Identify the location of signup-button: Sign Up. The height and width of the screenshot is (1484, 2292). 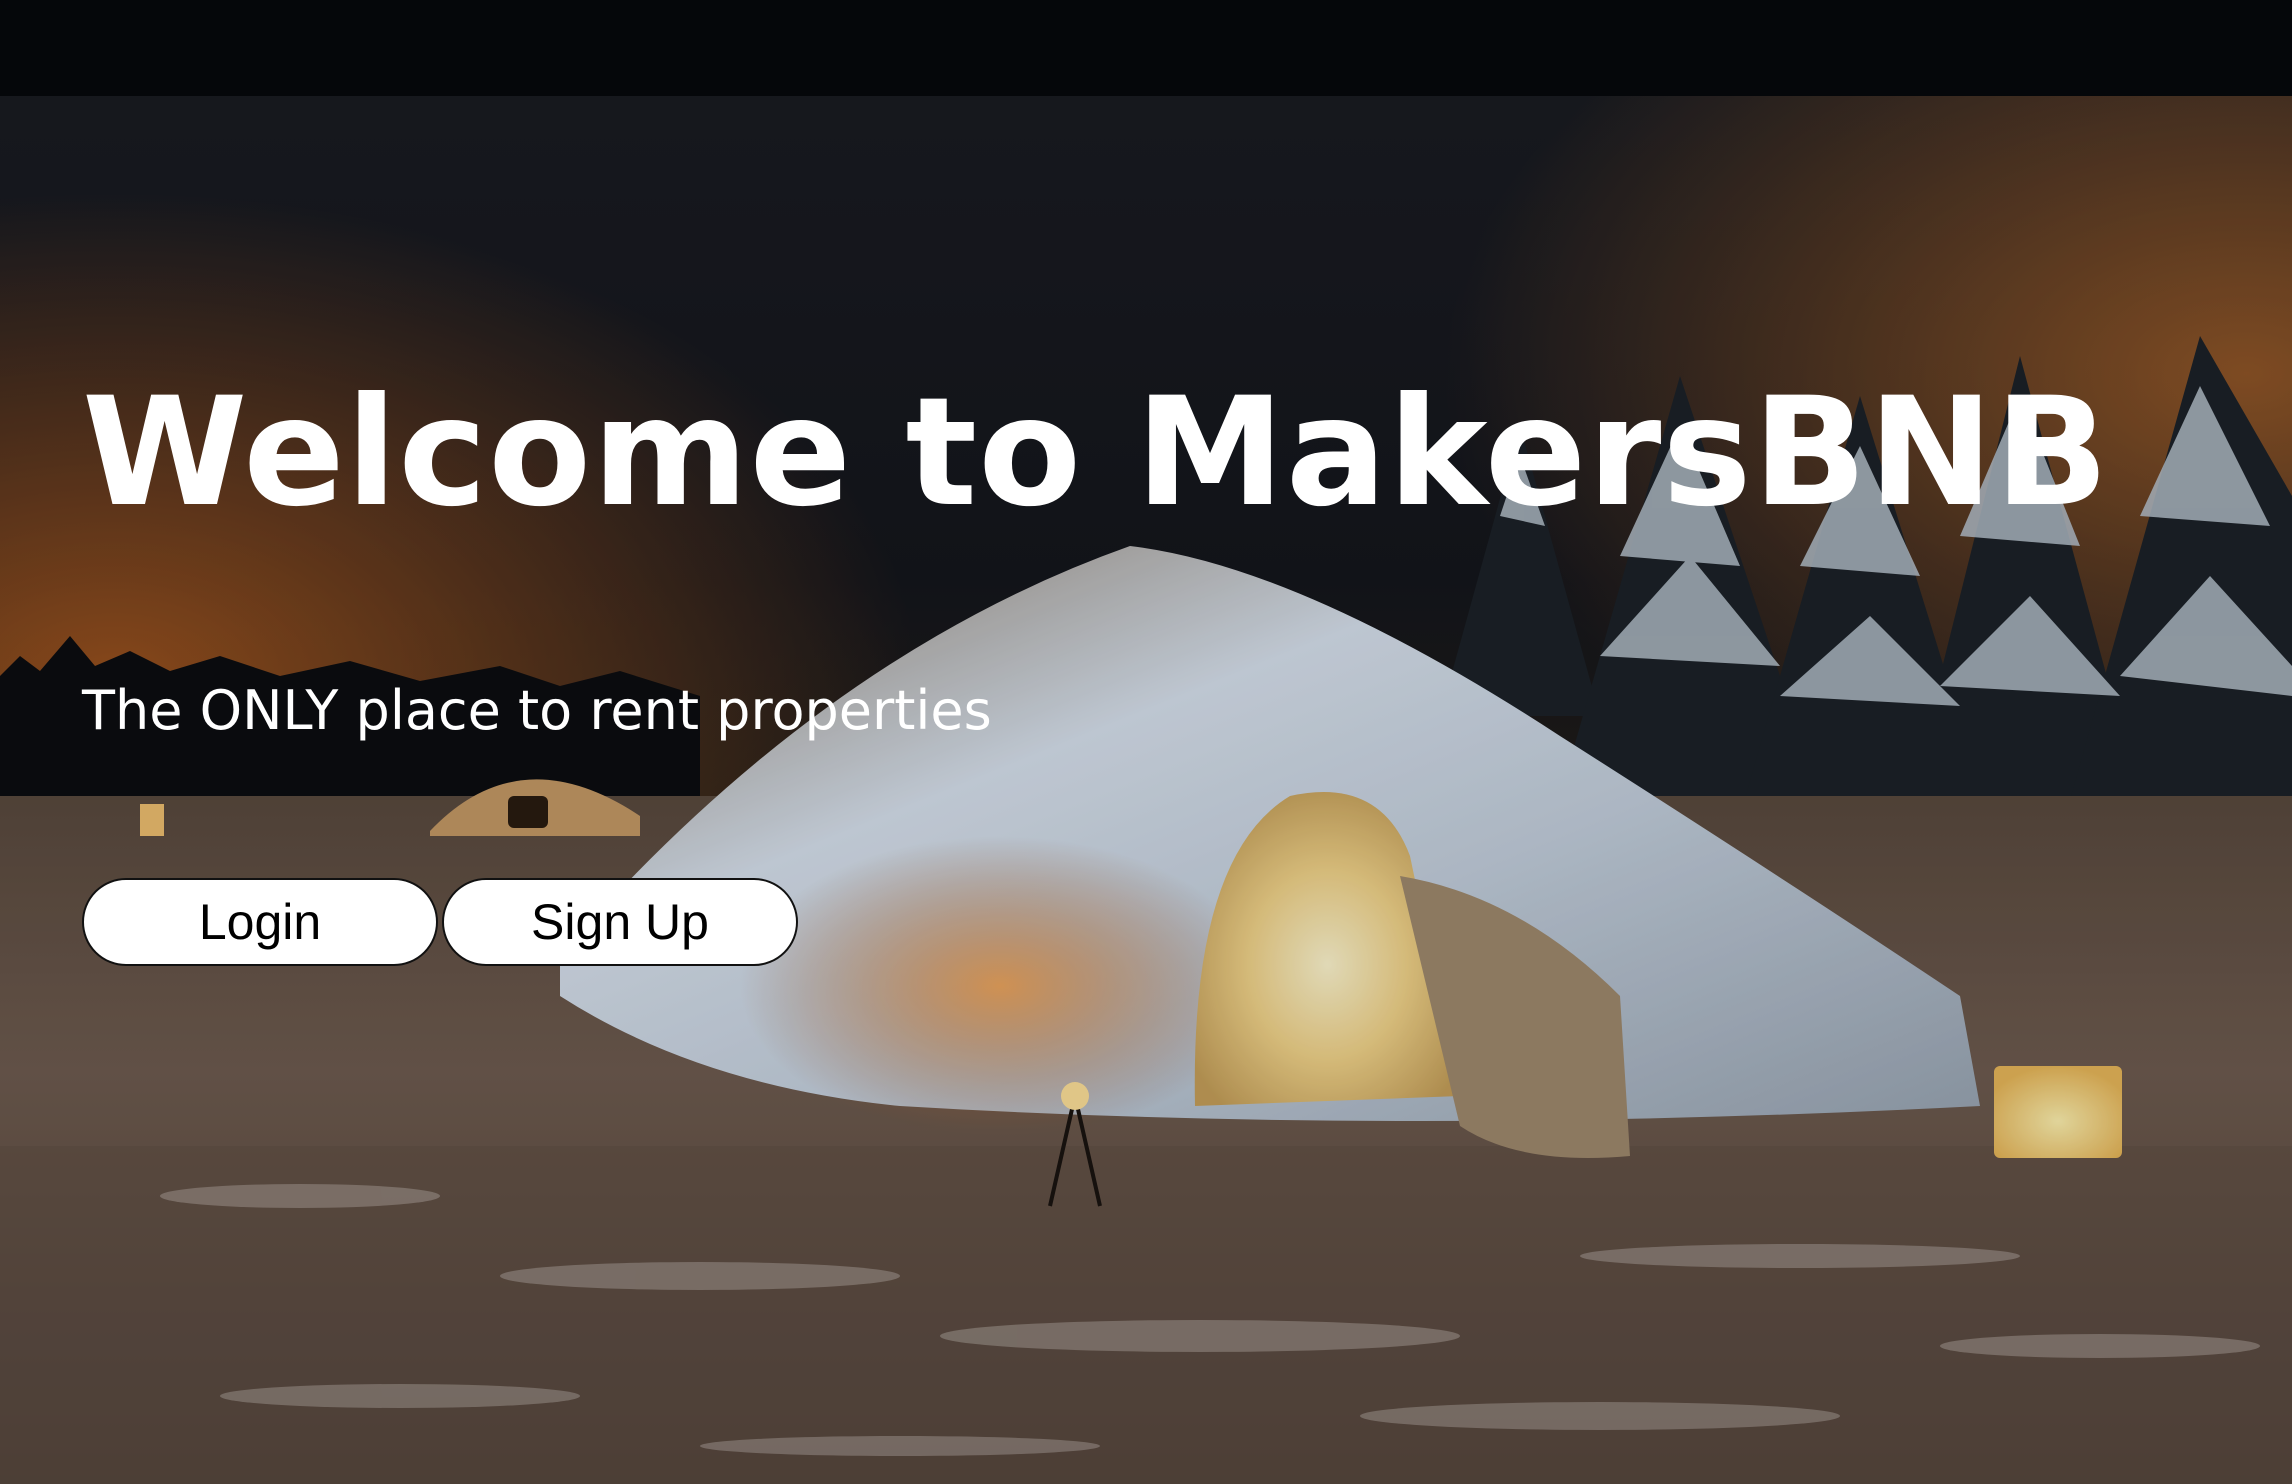
(620, 922).